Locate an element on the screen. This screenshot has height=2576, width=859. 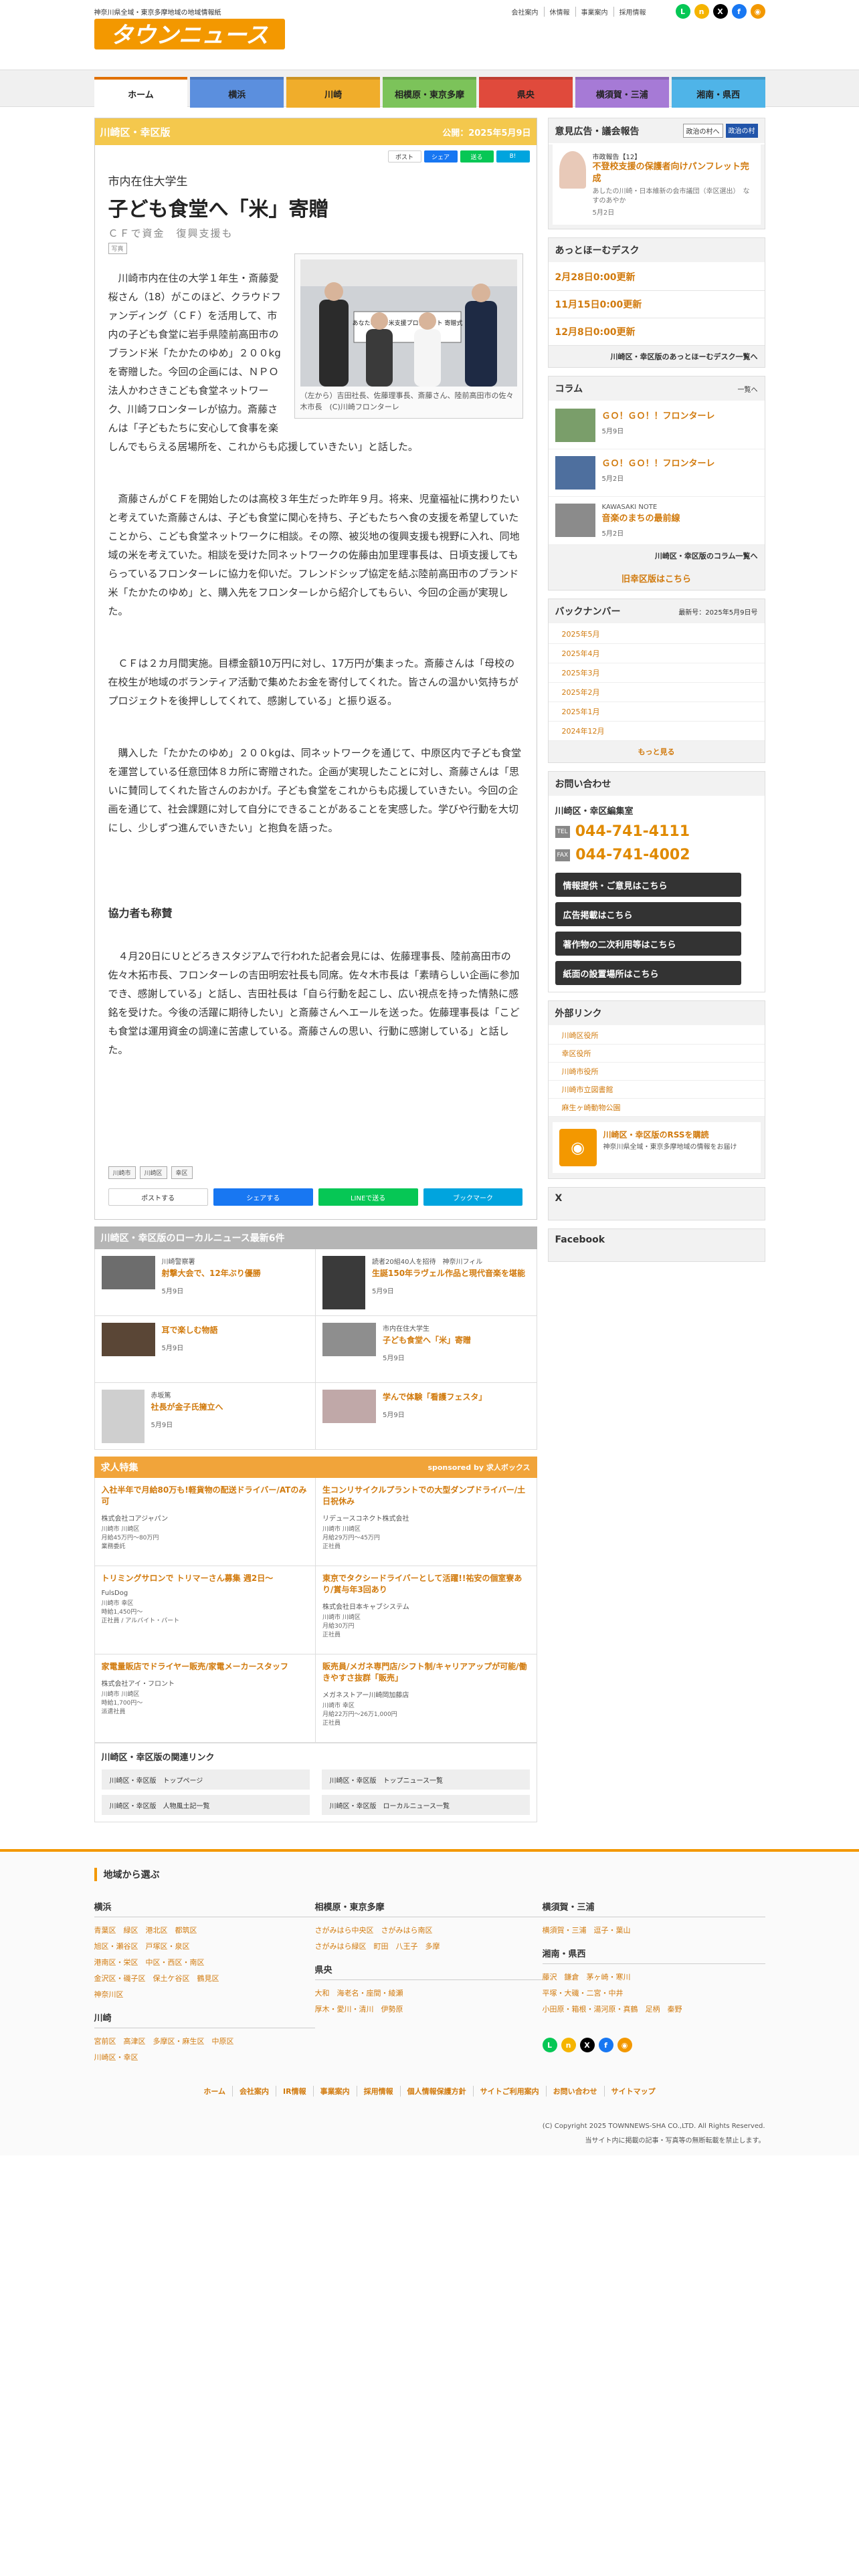
share-hatena-button: B! is located at coordinates (513, 156).